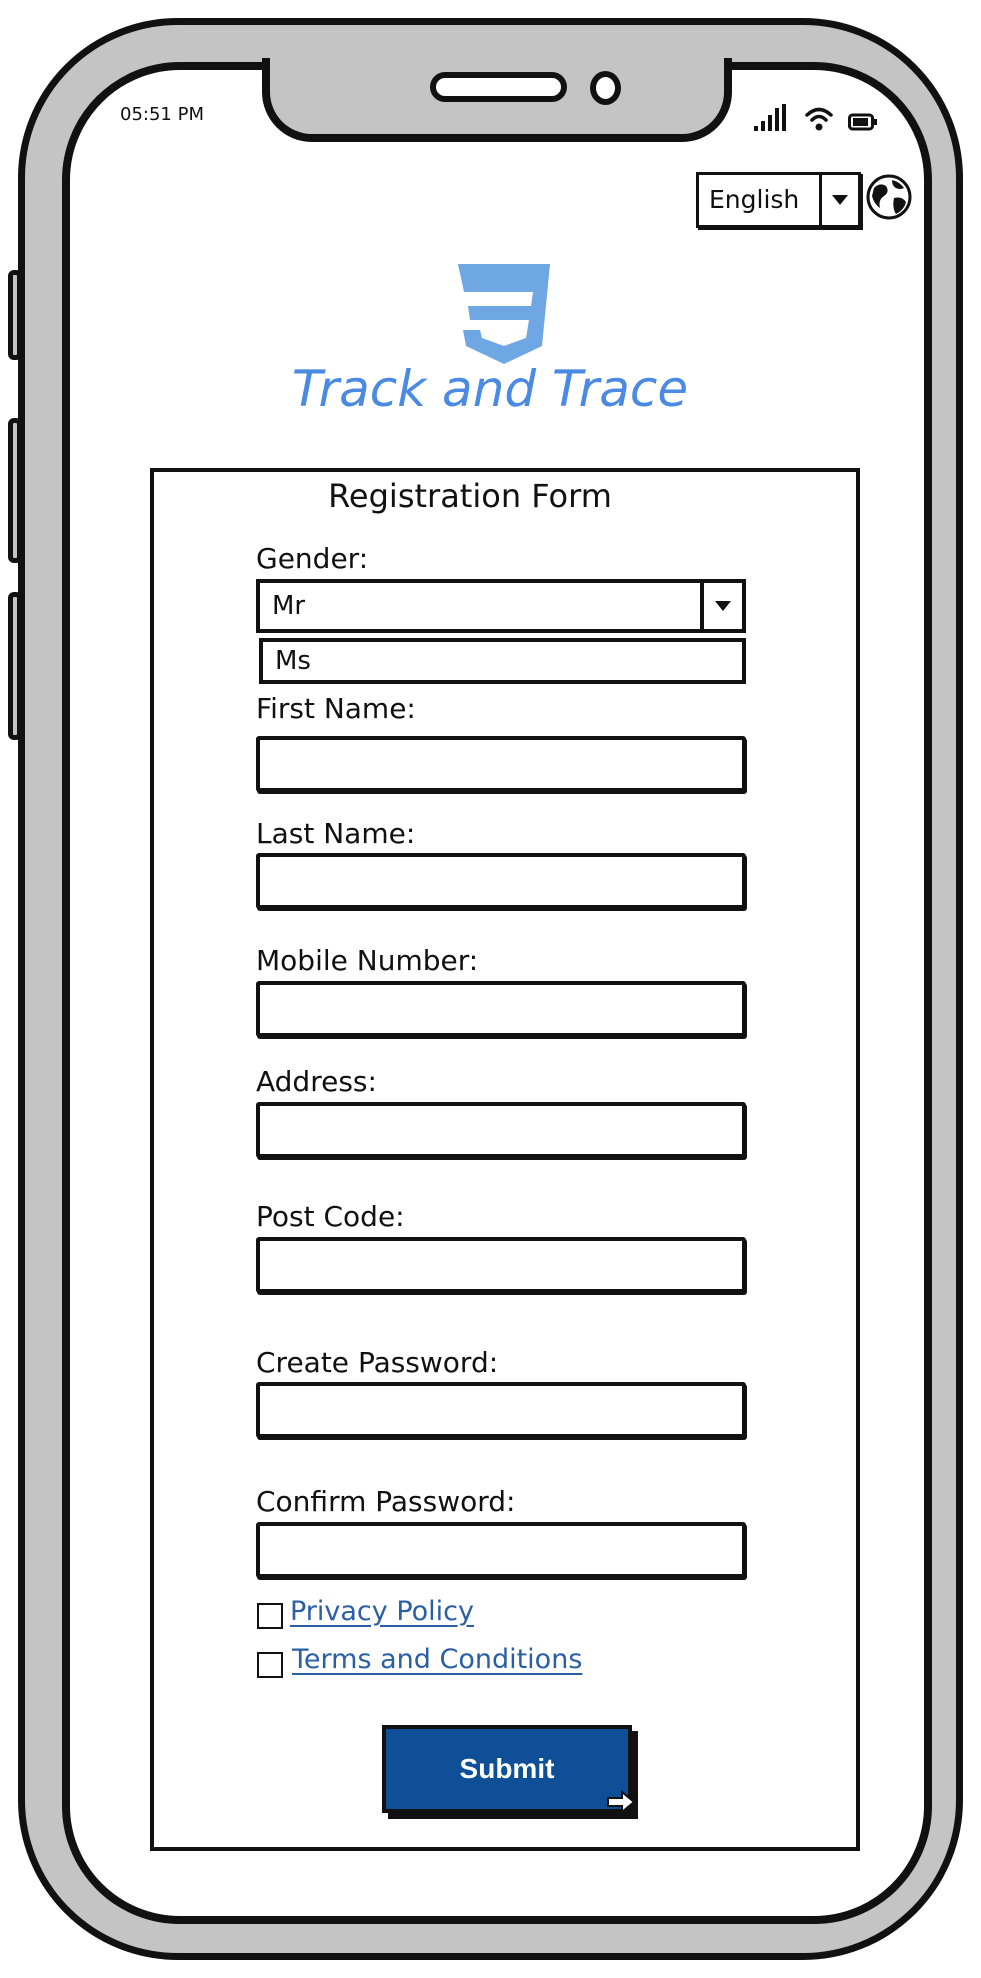 The image size is (981, 1978). I want to click on post-code-input, so click(501, 1265).